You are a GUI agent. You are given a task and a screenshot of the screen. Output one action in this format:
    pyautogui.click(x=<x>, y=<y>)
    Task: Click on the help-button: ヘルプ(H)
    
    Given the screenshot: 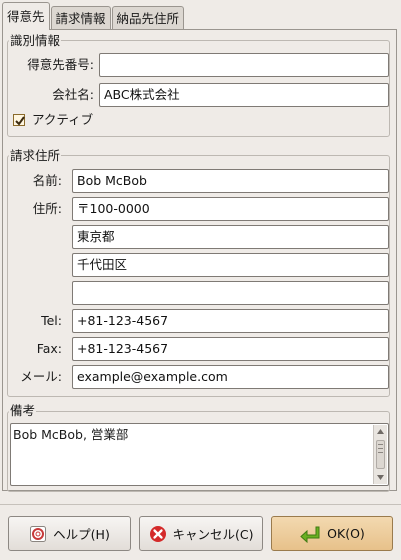 What is the action you would take?
    pyautogui.click(x=69, y=533)
    